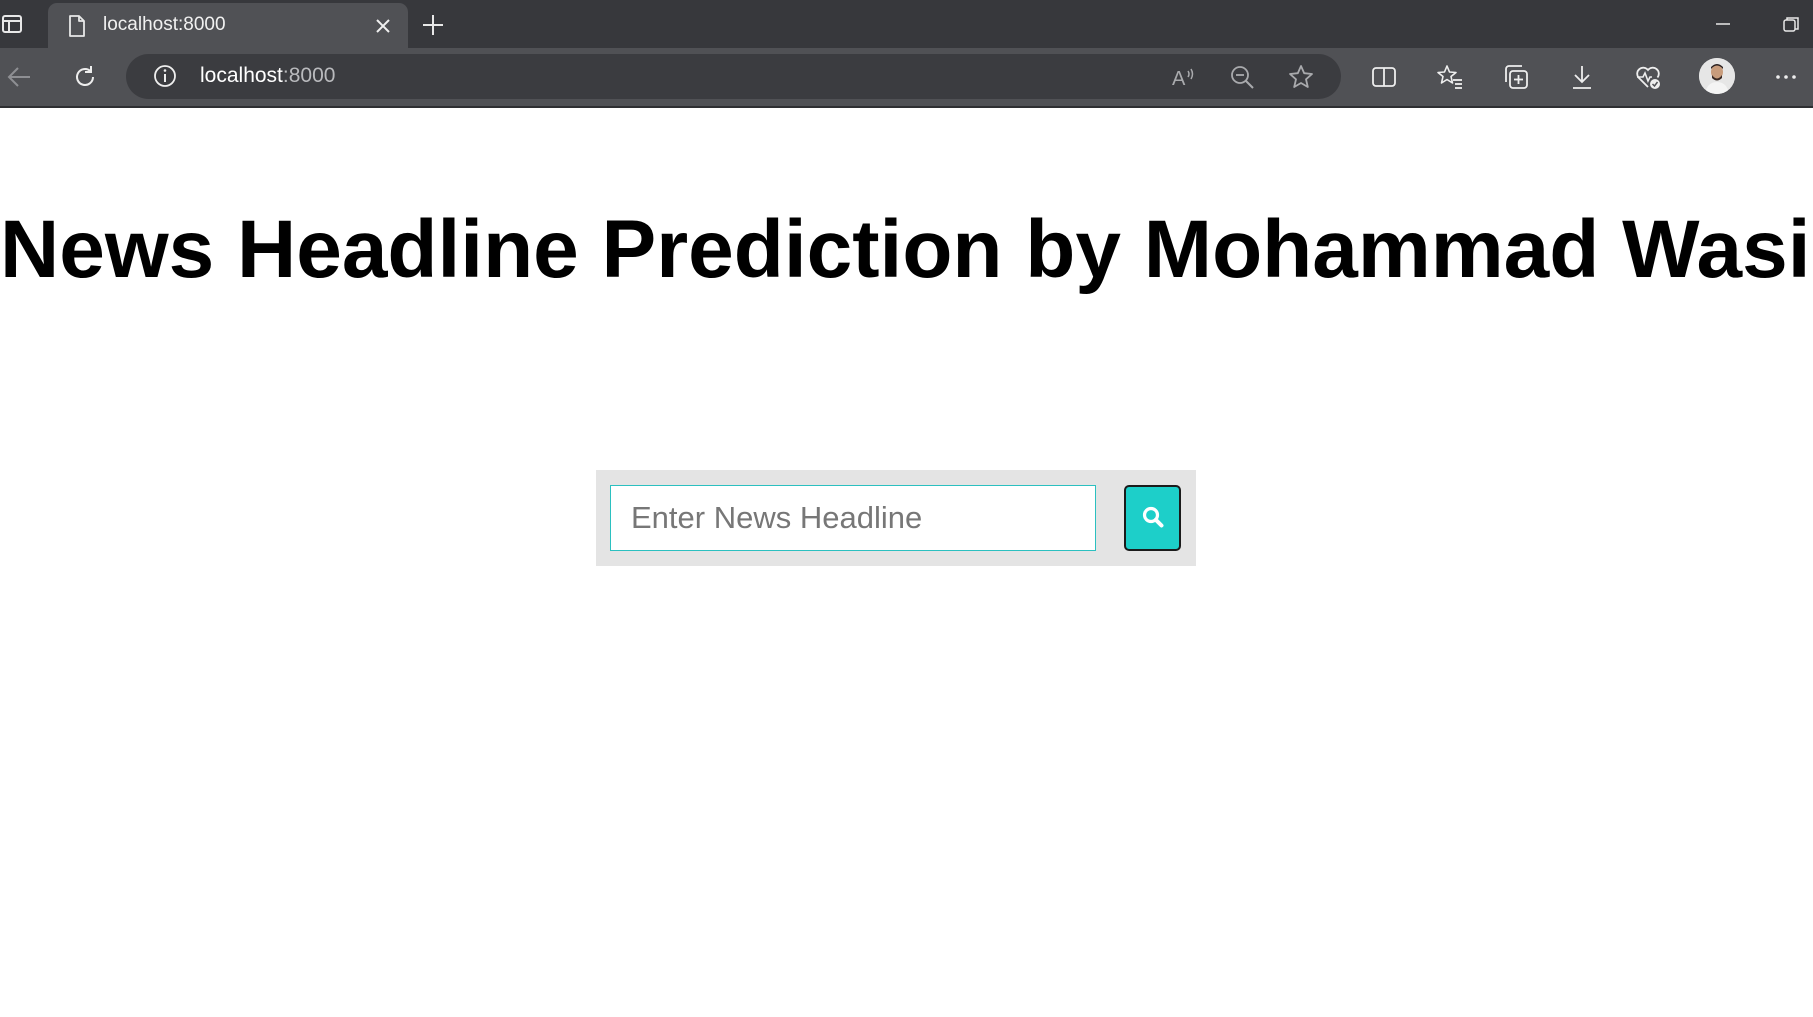 This screenshot has width=1813, height=1017. I want to click on star-icon, so click(1301, 77).